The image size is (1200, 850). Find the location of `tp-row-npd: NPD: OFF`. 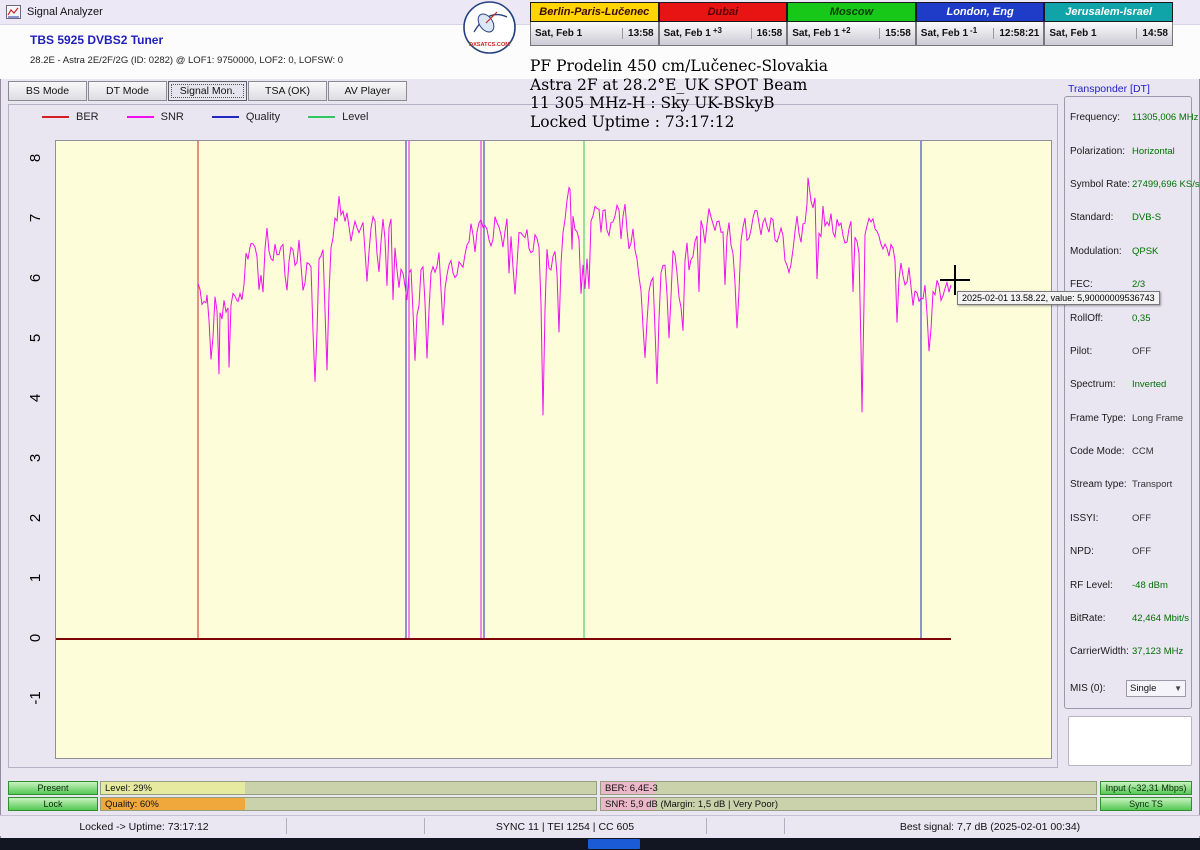

tp-row-npd: NPD: OFF is located at coordinates (1110, 552).